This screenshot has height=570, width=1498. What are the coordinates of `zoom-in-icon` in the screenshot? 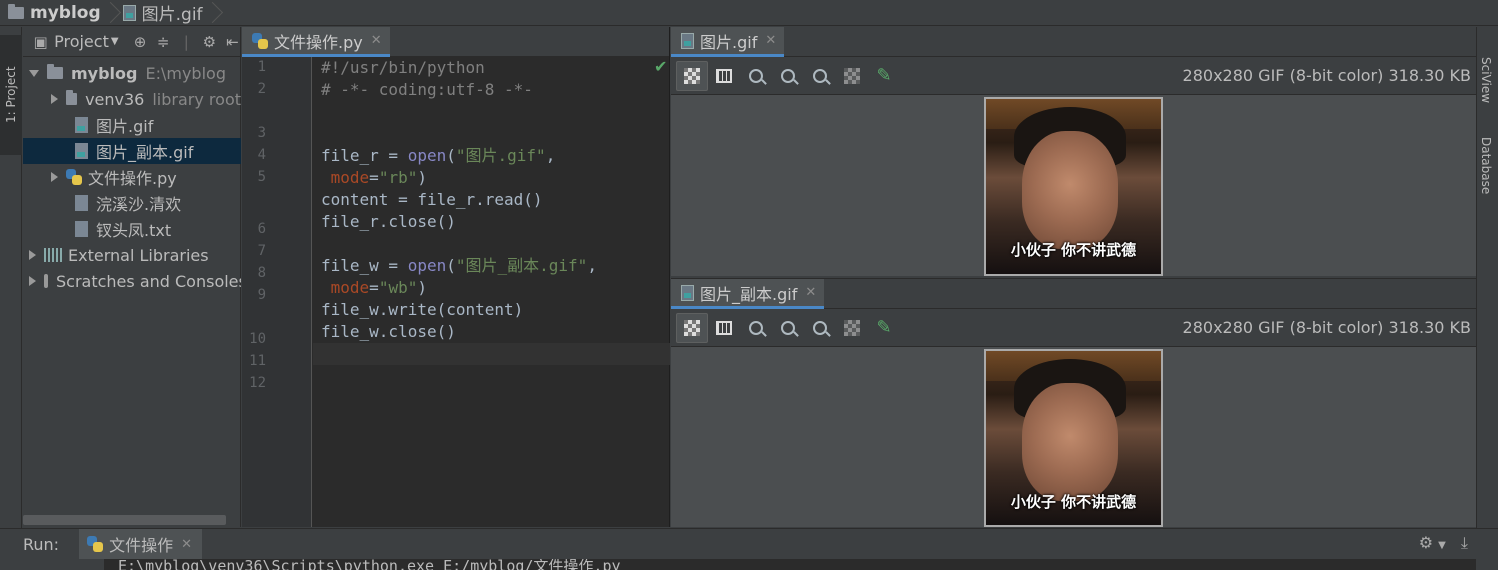 It's located at (756, 75).